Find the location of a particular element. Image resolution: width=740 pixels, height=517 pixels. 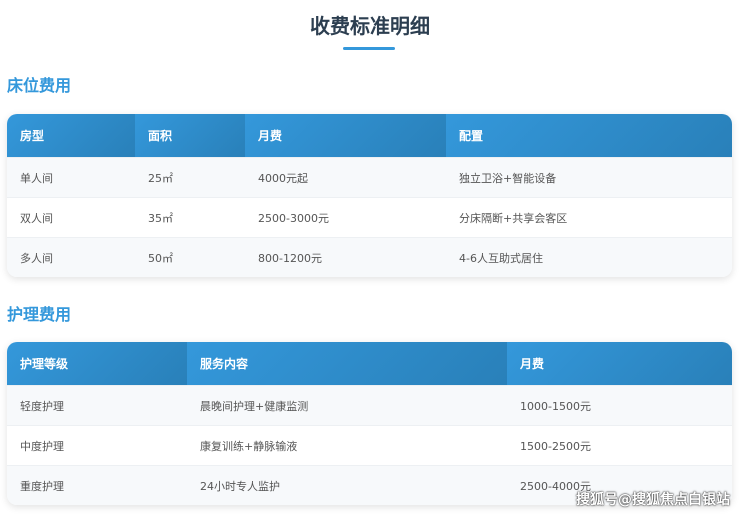

table-cell: 800-1200元 is located at coordinates (290, 258).